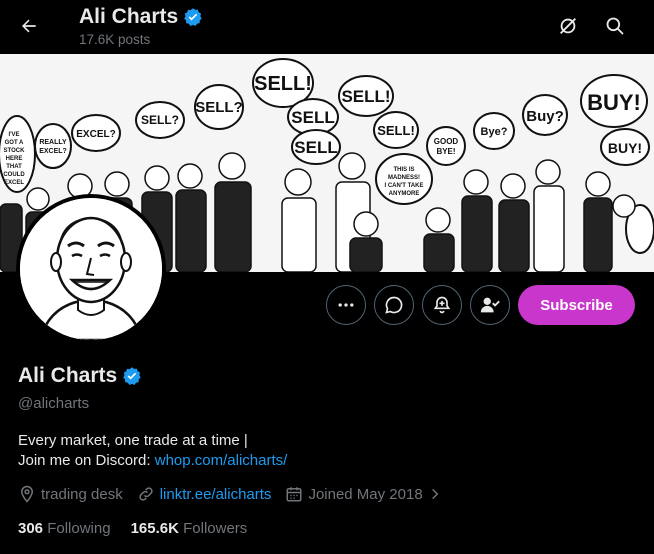 This screenshot has width=654, height=554. What do you see at coordinates (404, 178) in the screenshot?
I see `svg-text: MADNESS!` at bounding box center [404, 178].